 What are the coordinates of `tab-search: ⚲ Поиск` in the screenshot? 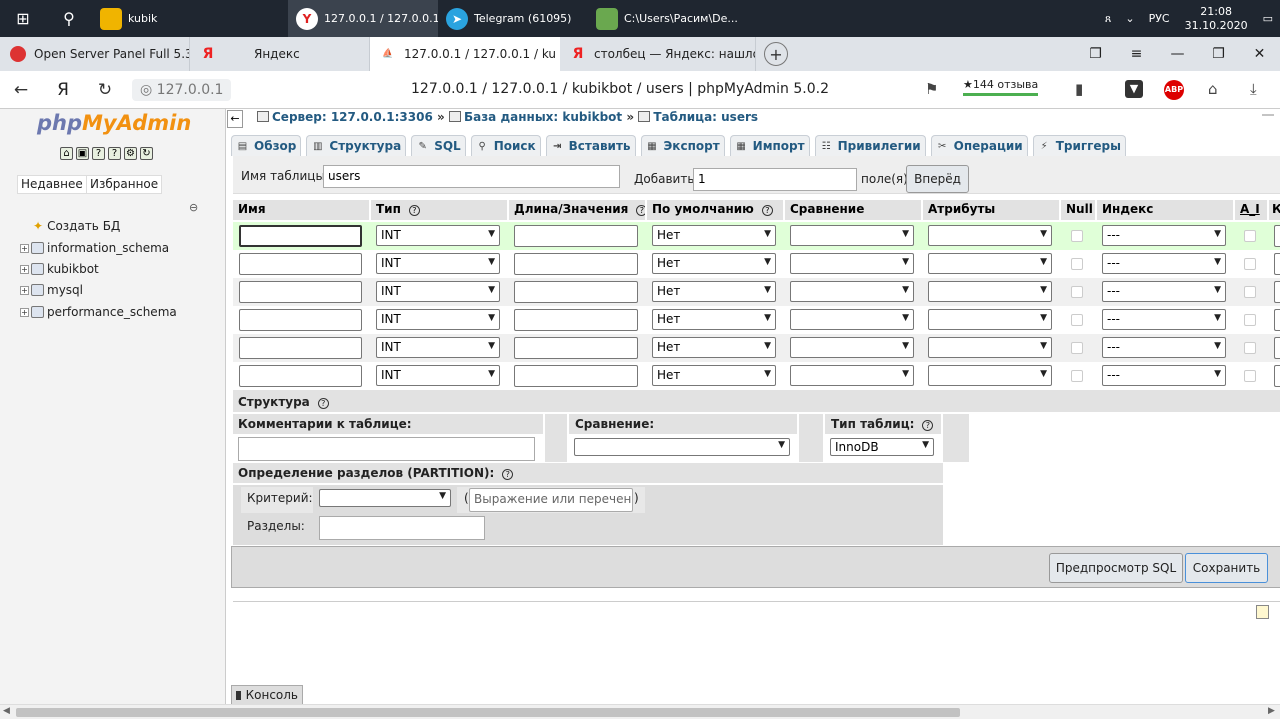 It's located at (505, 145).